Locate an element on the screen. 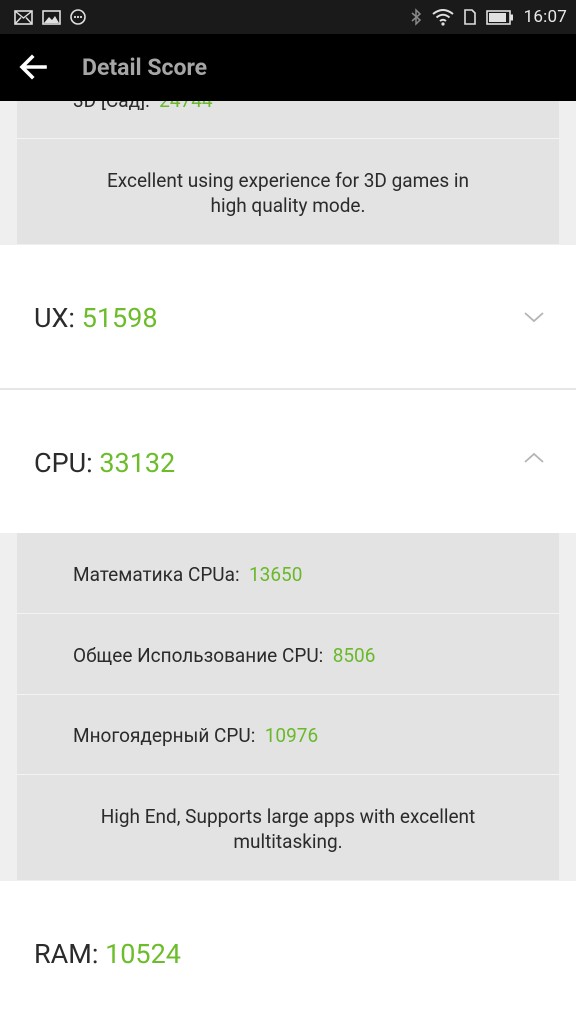 The image size is (576, 1024). notification-icons is located at coordinates (50, 17).